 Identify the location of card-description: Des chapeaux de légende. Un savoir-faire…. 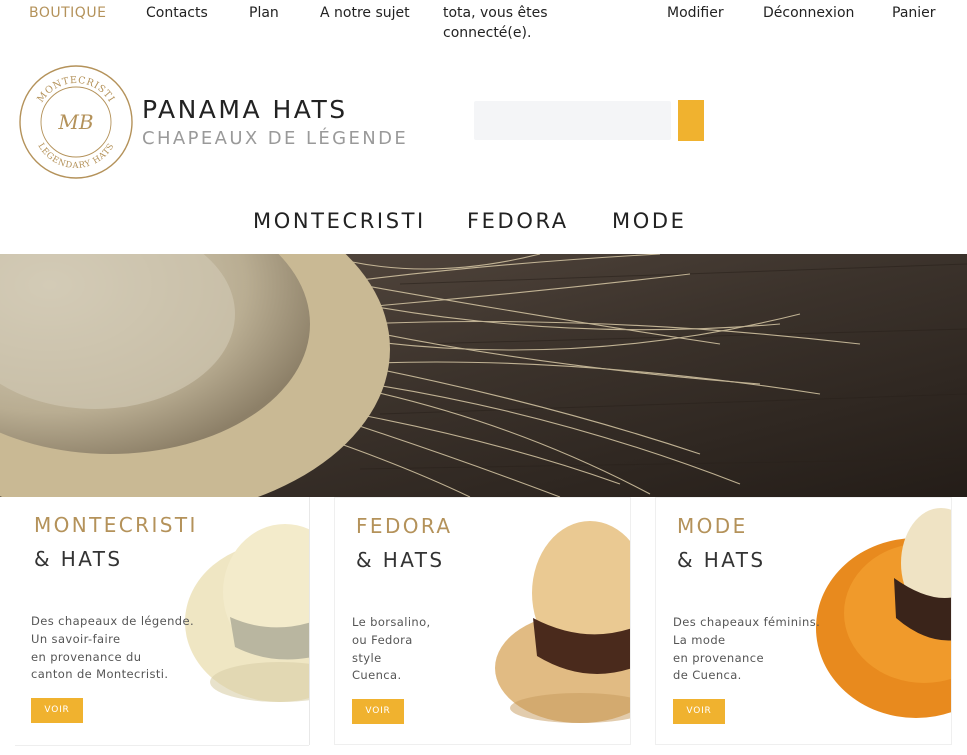
(112, 648).